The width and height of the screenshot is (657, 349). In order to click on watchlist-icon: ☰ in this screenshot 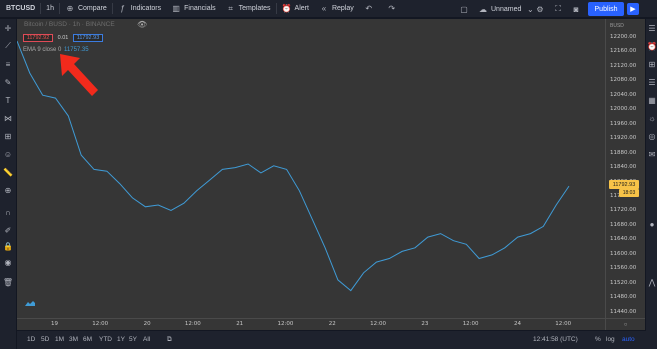, I will do `click(652, 28)`.